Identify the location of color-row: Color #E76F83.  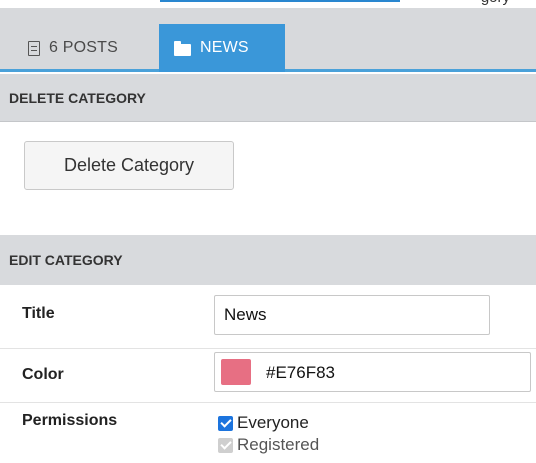
(268, 376).